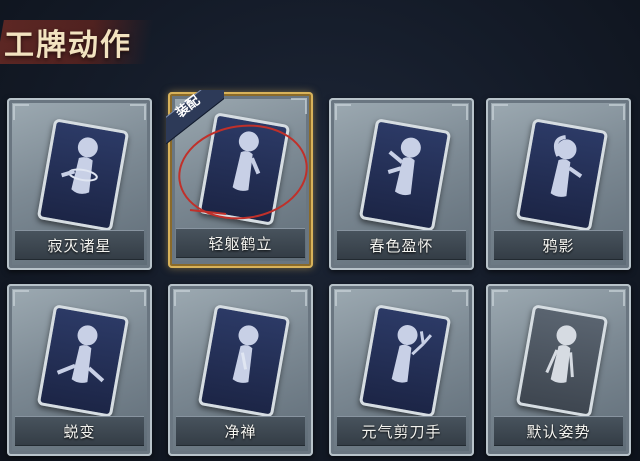  I want to click on card-pose-4: 鸦影, so click(558, 184).